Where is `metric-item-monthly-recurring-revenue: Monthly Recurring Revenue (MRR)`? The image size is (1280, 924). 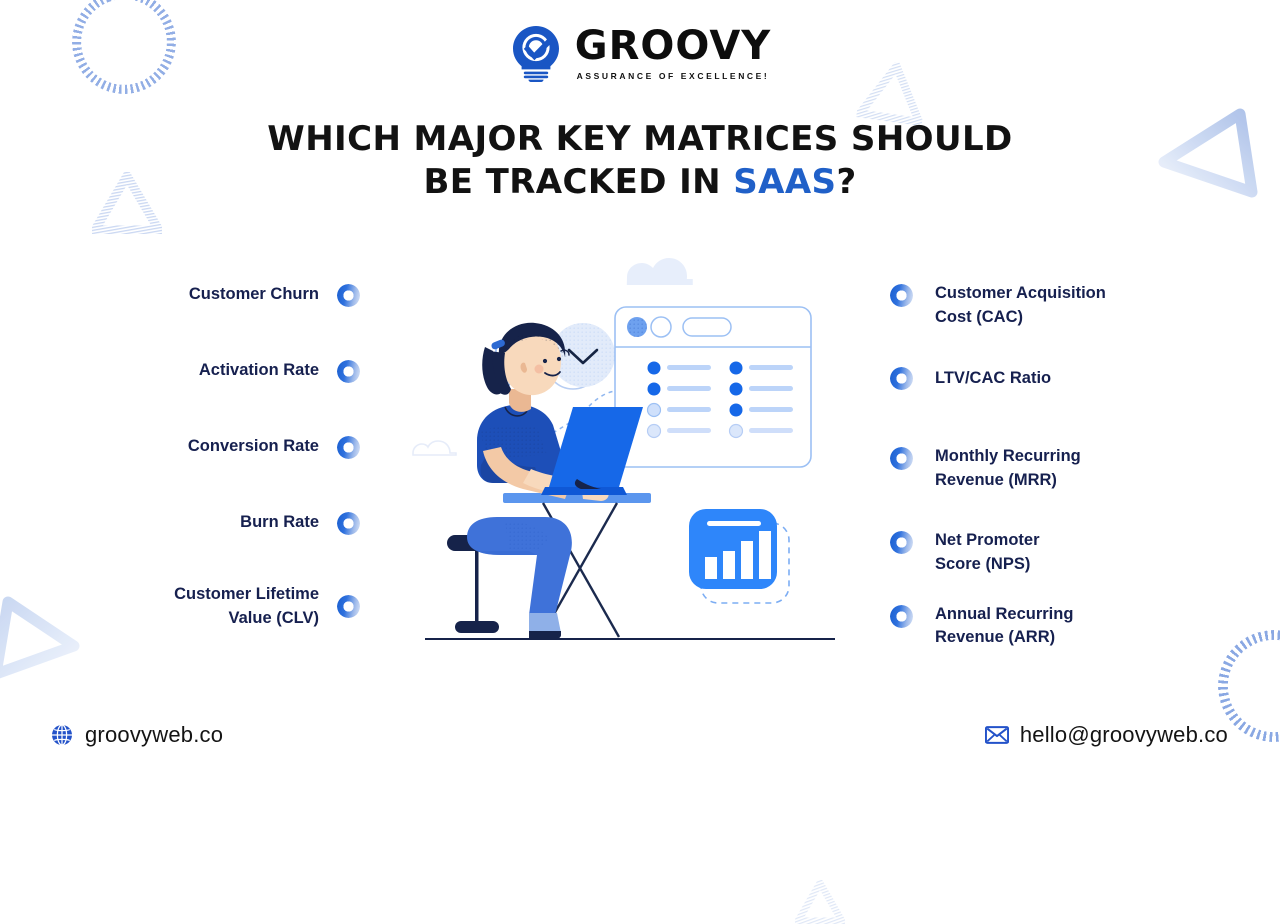
metric-item-monthly-recurring-revenue: Monthly Recurring Revenue (MRR) is located at coordinates (1055, 469).